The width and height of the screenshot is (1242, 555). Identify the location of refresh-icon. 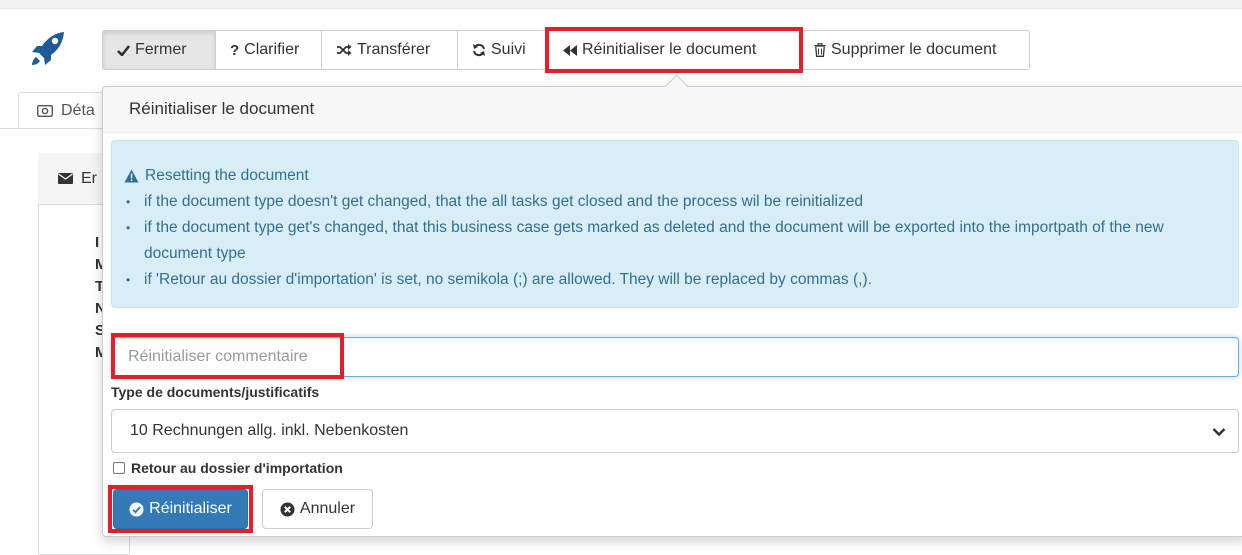
(479, 50).